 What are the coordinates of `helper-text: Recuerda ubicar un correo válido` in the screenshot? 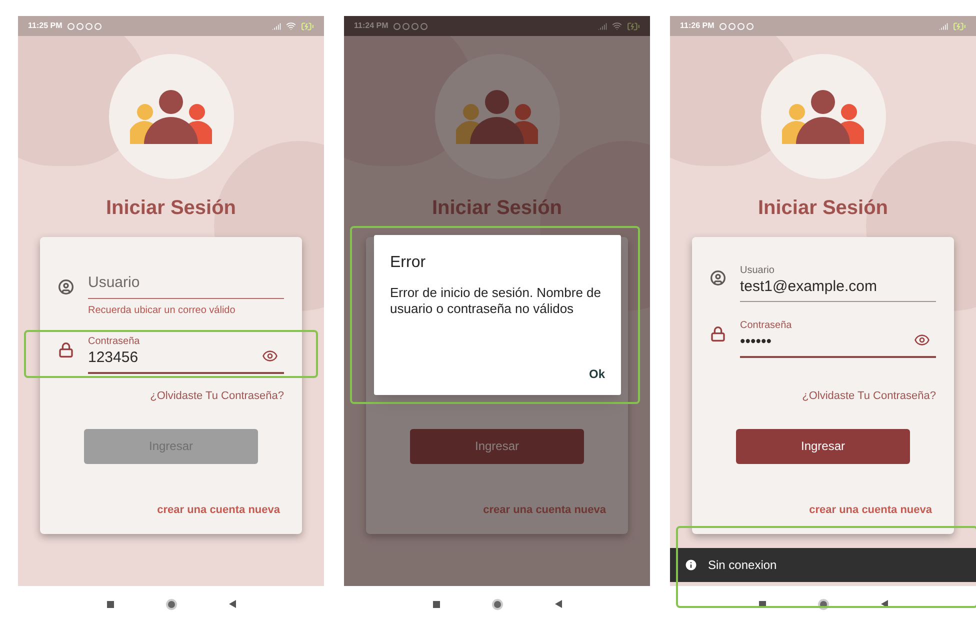 It's located at (162, 311).